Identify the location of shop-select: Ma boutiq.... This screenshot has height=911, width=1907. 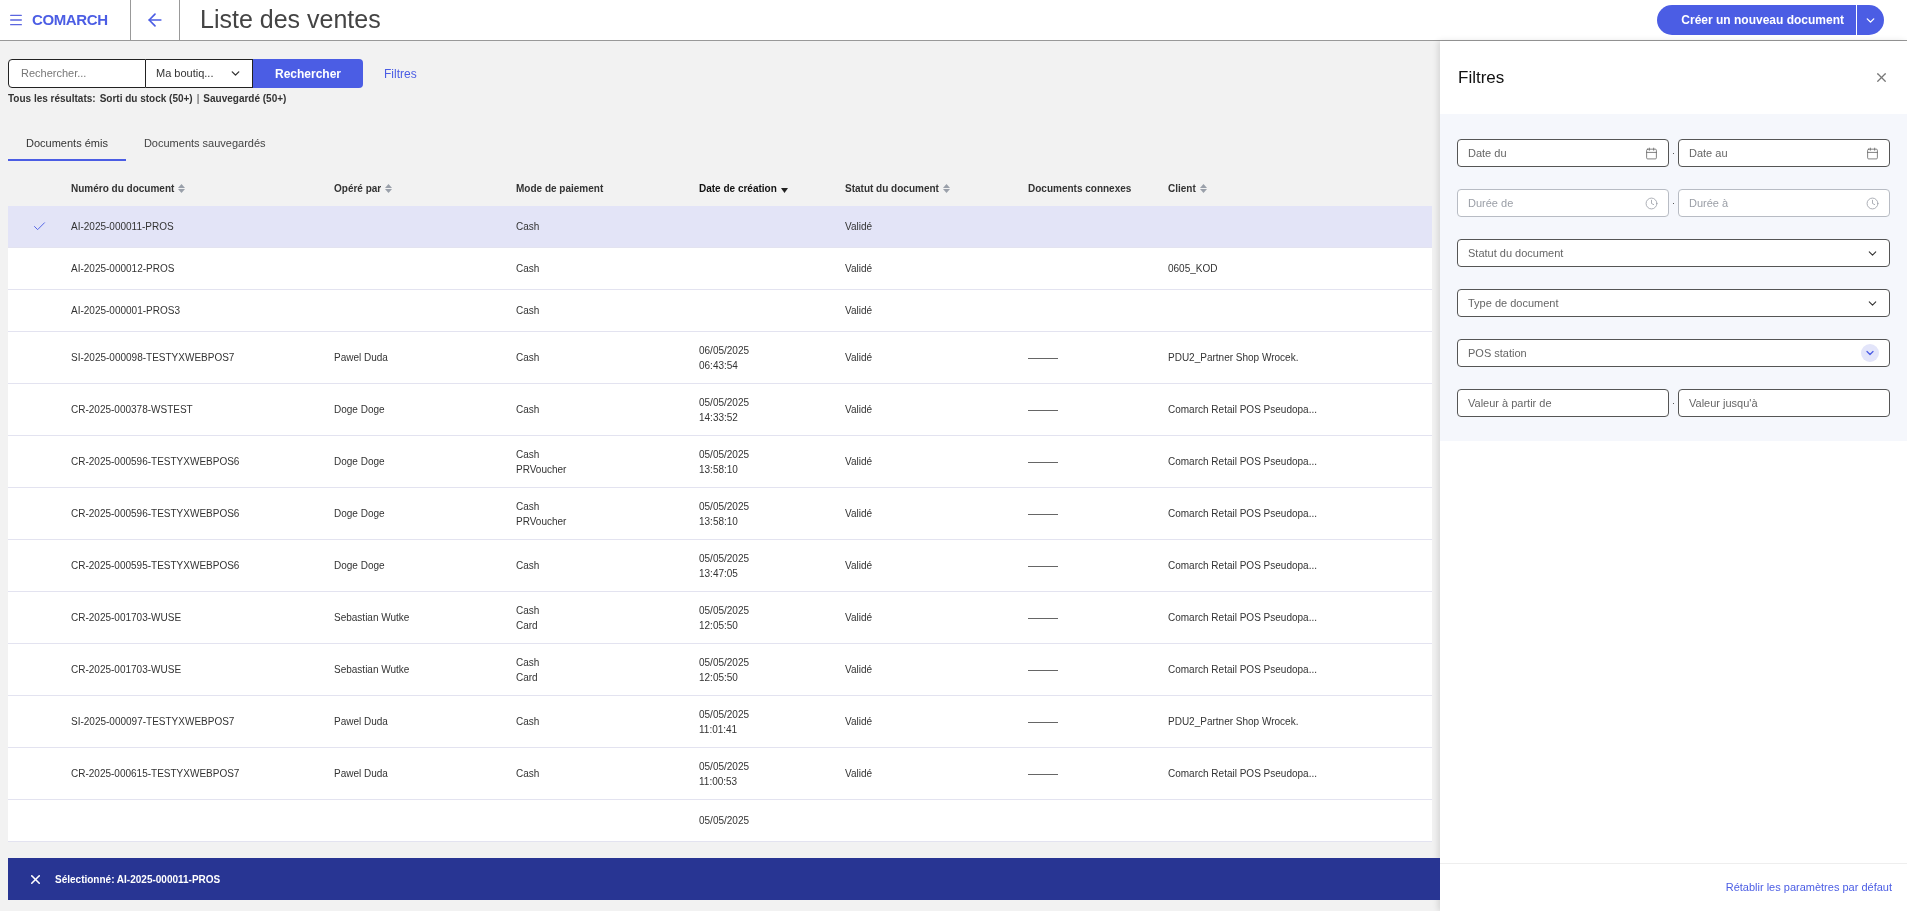
(199, 73).